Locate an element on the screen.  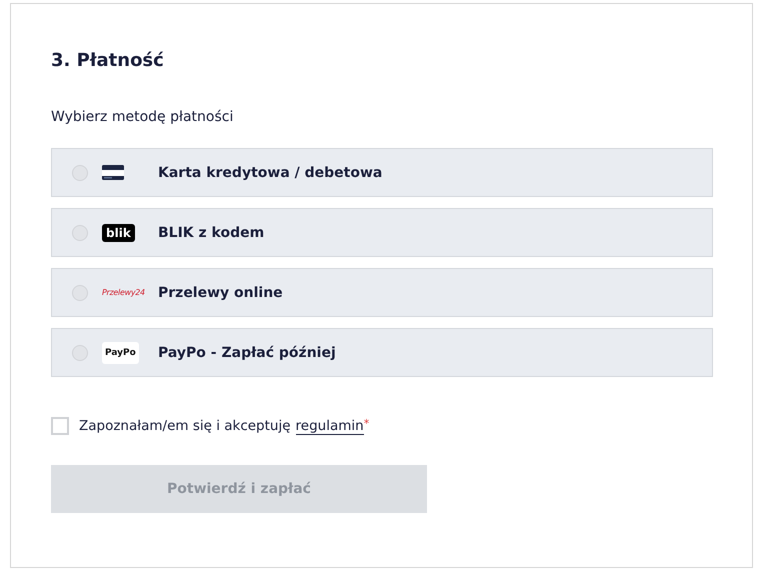
option-label: PayPo - Zapłać później is located at coordinates (247, 352).